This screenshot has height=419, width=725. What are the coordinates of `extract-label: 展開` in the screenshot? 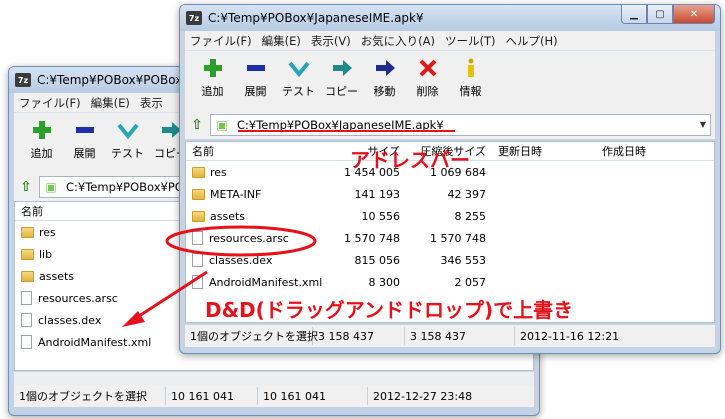 It's located at (255, 91).